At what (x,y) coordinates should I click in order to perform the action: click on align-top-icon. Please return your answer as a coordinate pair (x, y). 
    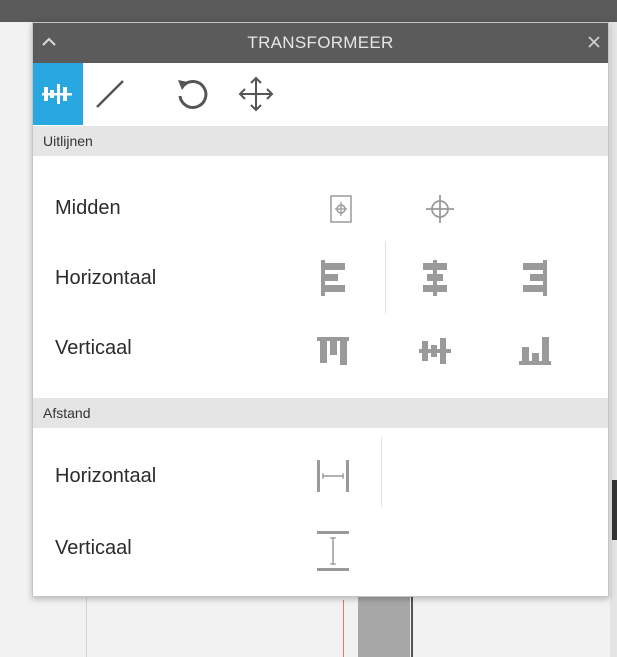
    Looking at the image, I should click on (333, 351).